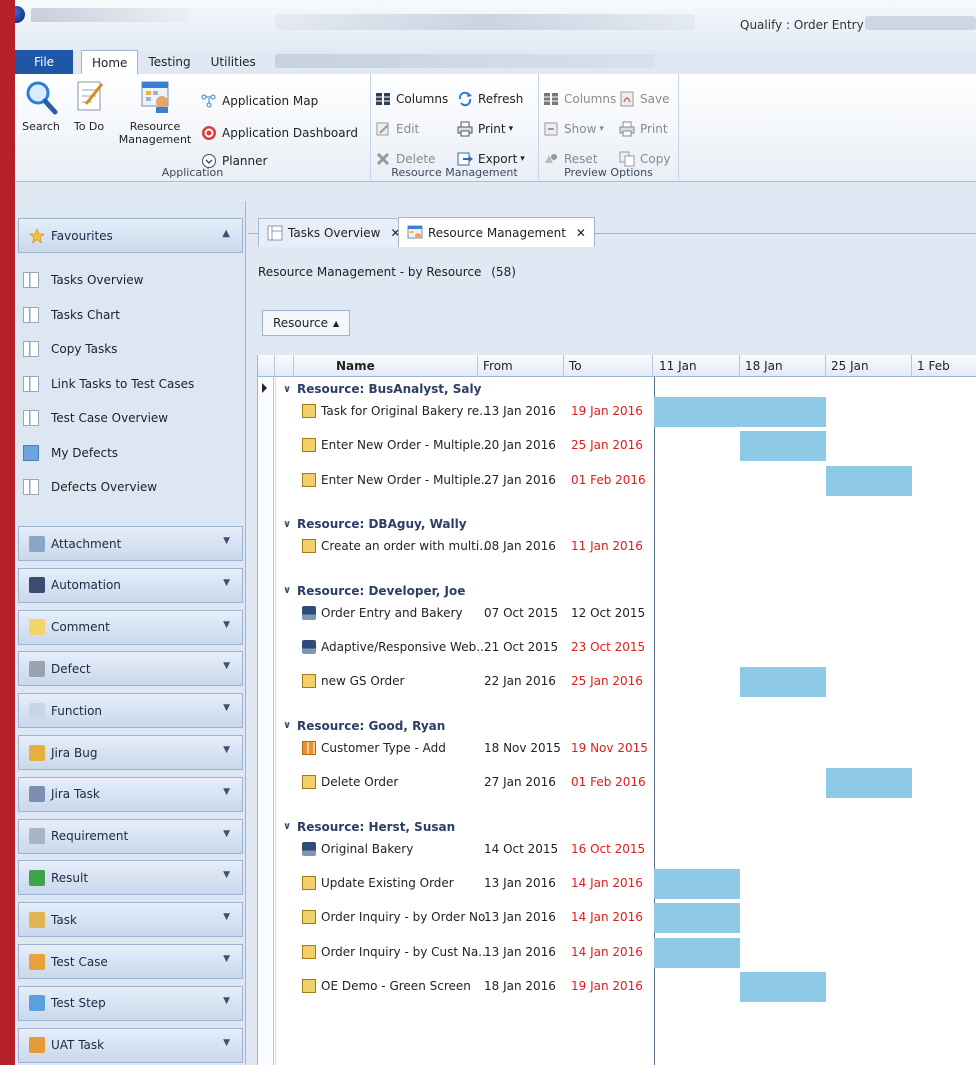  I want to click on pane-header-result: Result ▼, so click(130, 878).